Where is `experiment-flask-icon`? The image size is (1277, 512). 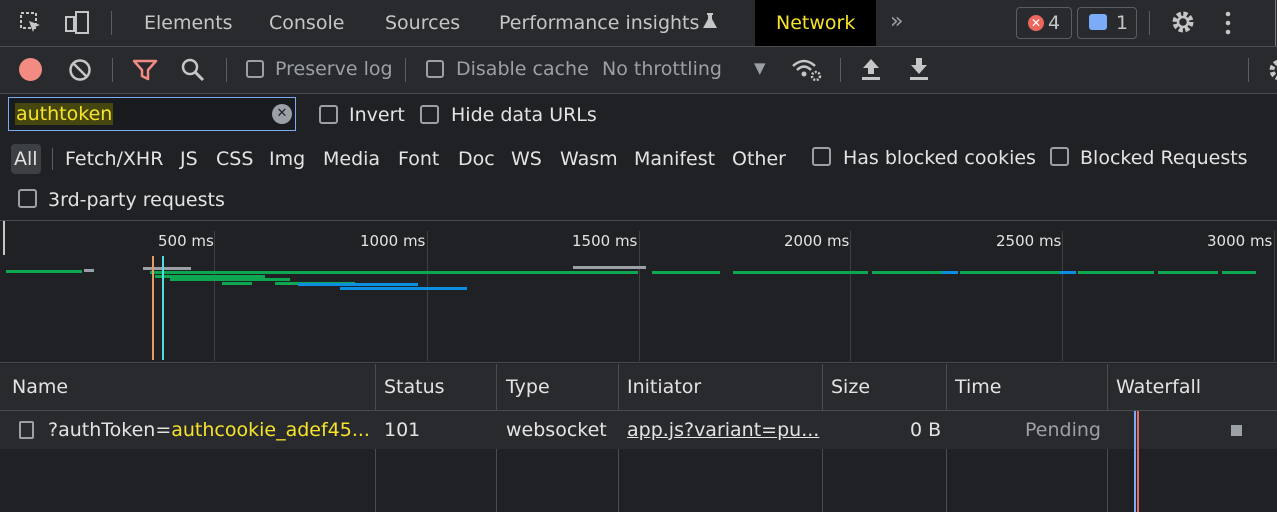 experiment-flask-icon is located at coordinates (710, 21).